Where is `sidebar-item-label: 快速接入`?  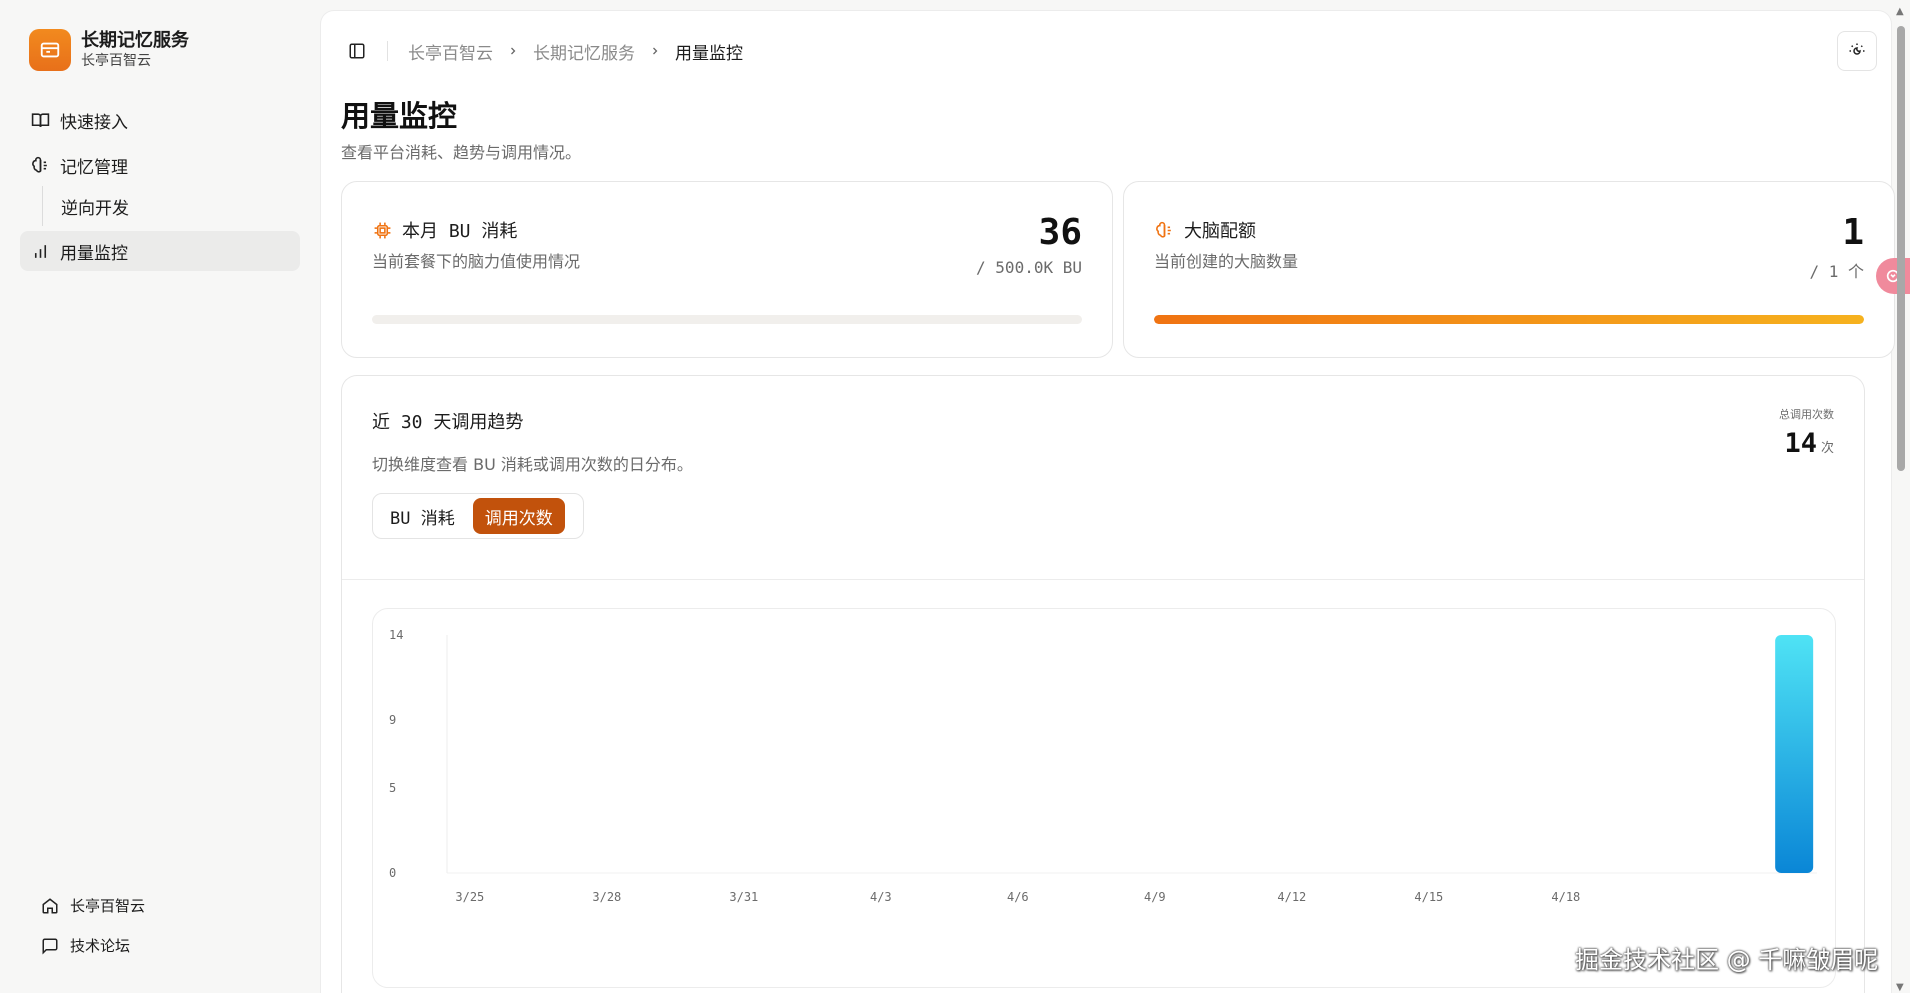
sidebar-item-label: 快速接入 is located at coordinates (94, 122).